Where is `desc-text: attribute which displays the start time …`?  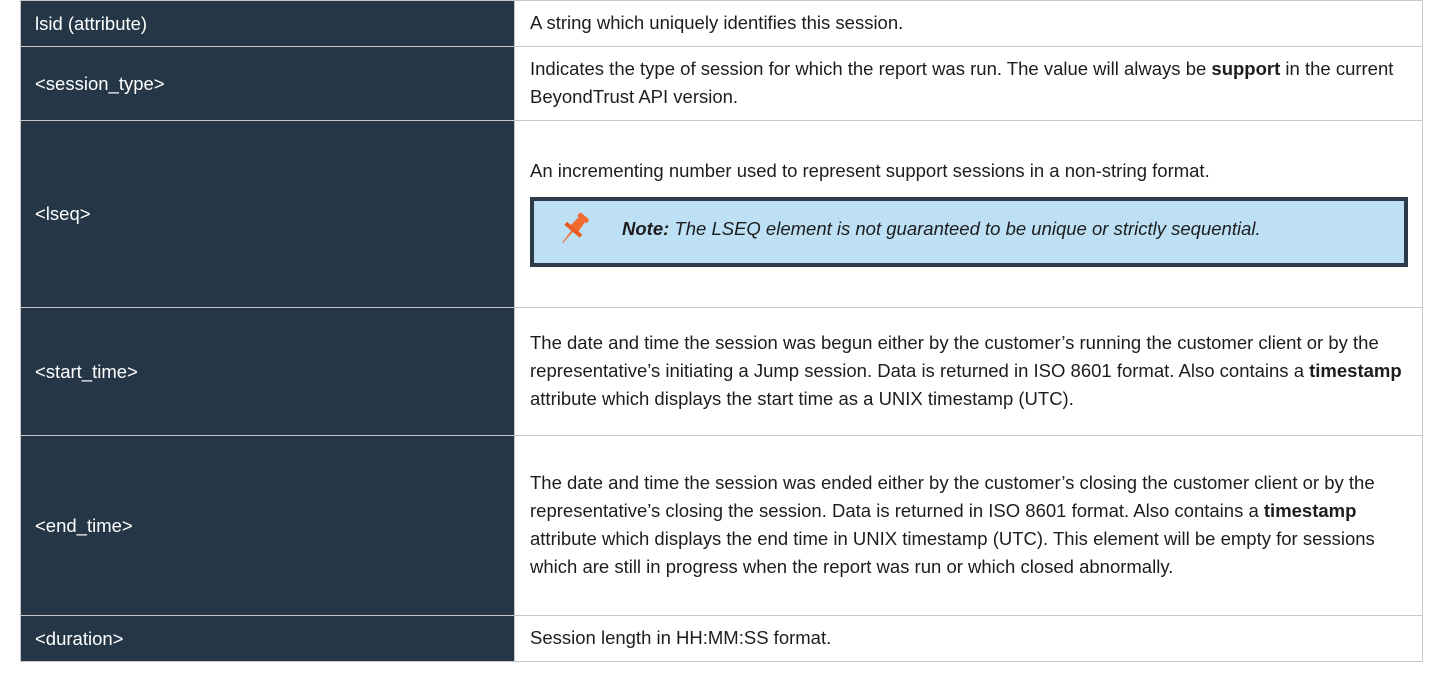
desc-text: attribute which displays the start time … is located at coordinates (802, 398).